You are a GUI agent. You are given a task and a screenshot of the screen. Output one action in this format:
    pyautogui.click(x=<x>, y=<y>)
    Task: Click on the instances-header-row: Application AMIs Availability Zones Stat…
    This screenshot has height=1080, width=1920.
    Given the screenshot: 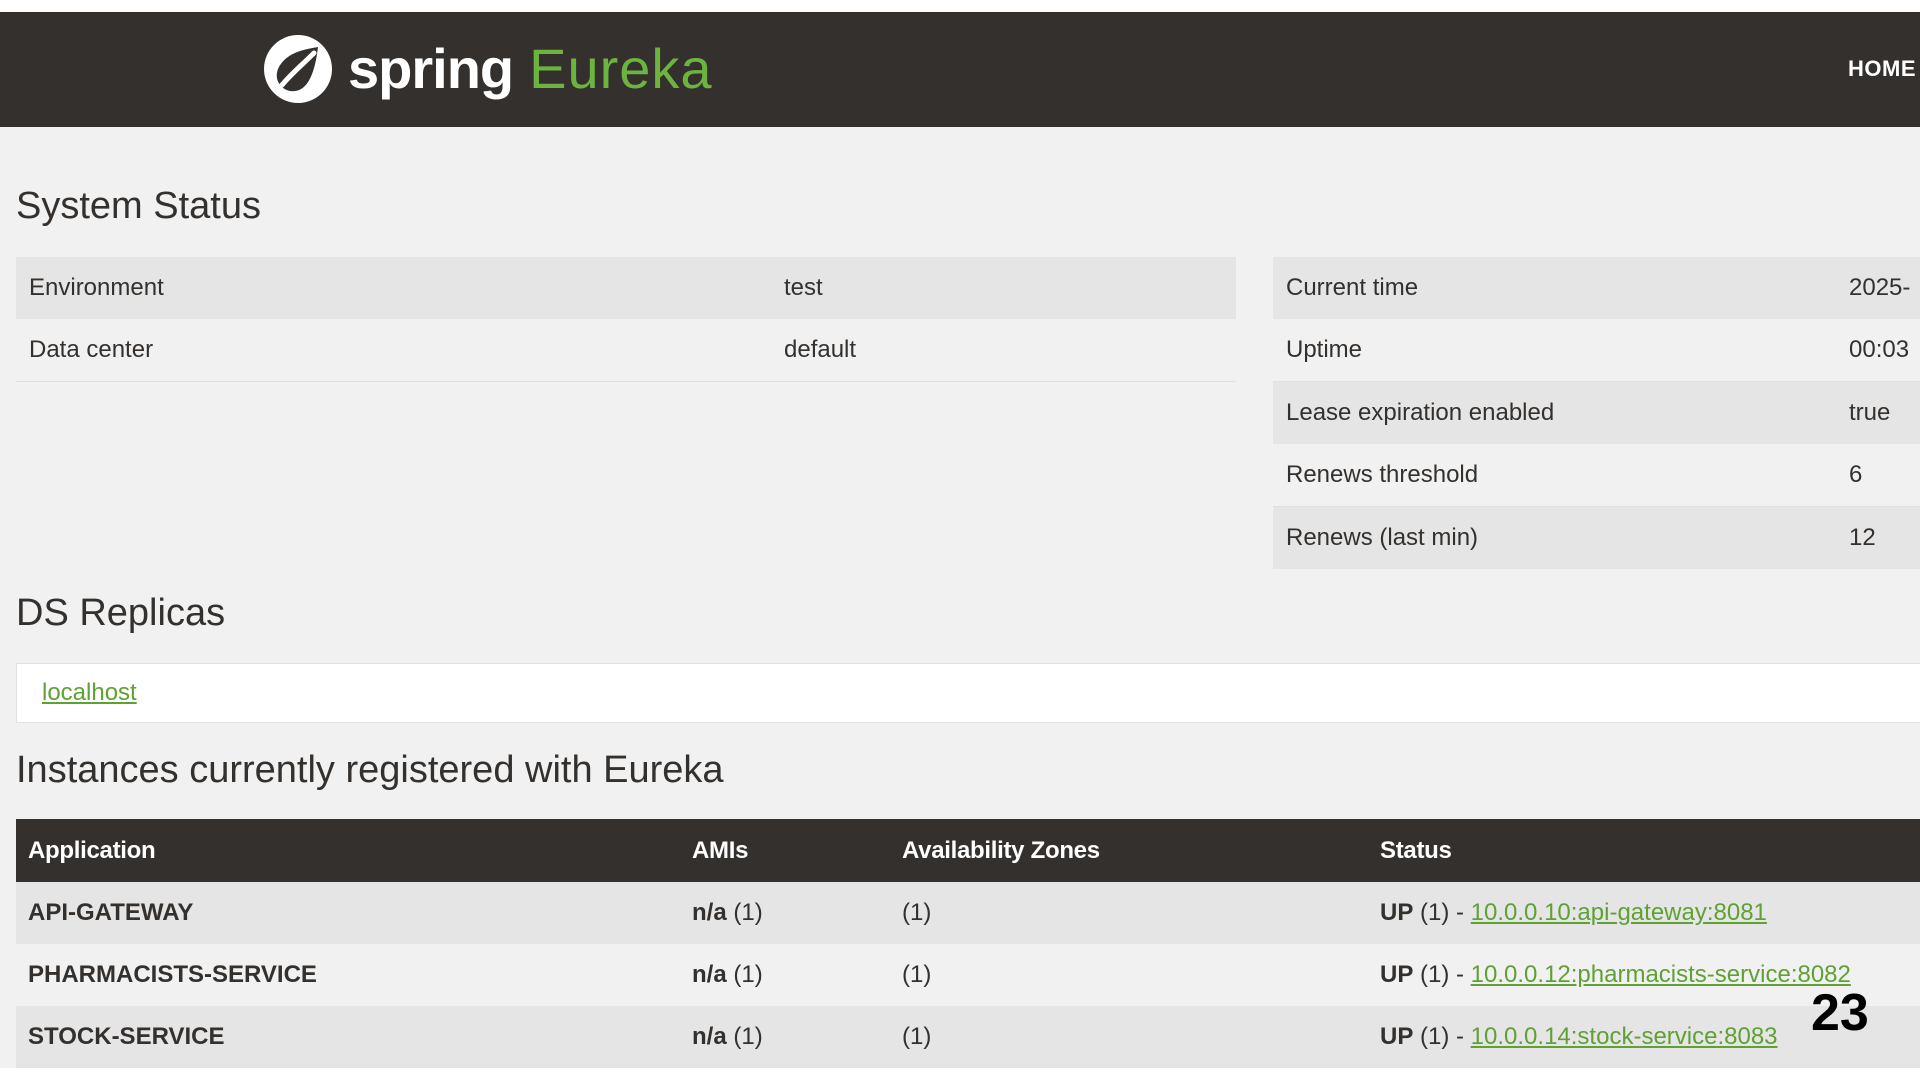 What is the action you would take?
    pyautogui.click(x=968, y=850)
    